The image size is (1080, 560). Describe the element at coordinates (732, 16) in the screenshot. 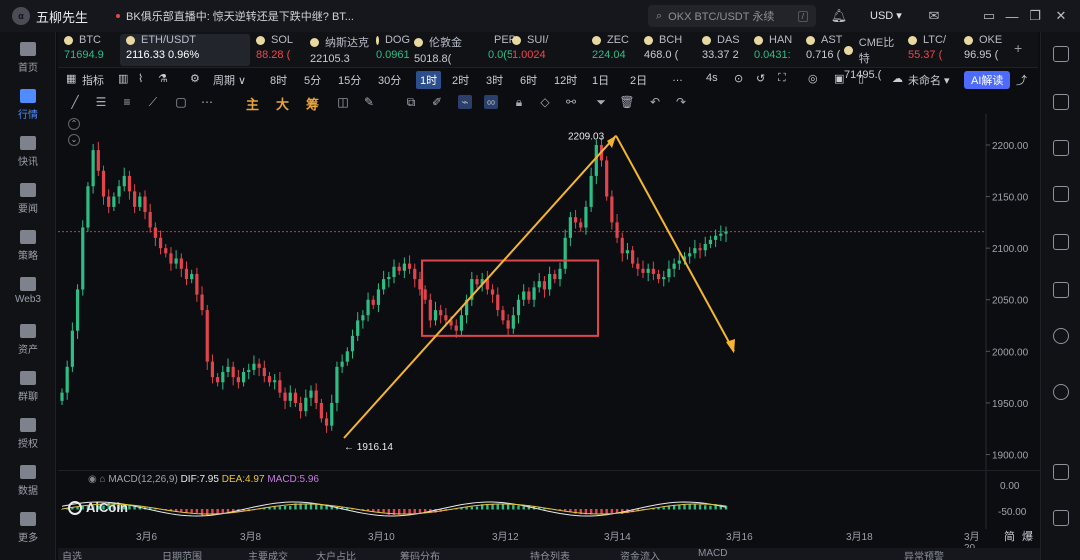

I see `search-input: ⌕ OKX BTC/USDT 永续 /` at that location.